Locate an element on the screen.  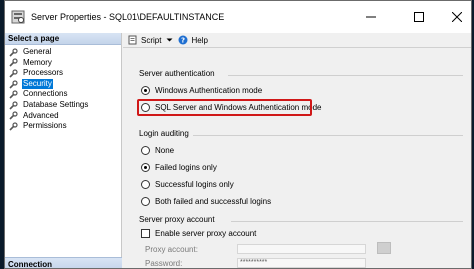
sidebar-item-label: General is located at coordinates (37, 51).